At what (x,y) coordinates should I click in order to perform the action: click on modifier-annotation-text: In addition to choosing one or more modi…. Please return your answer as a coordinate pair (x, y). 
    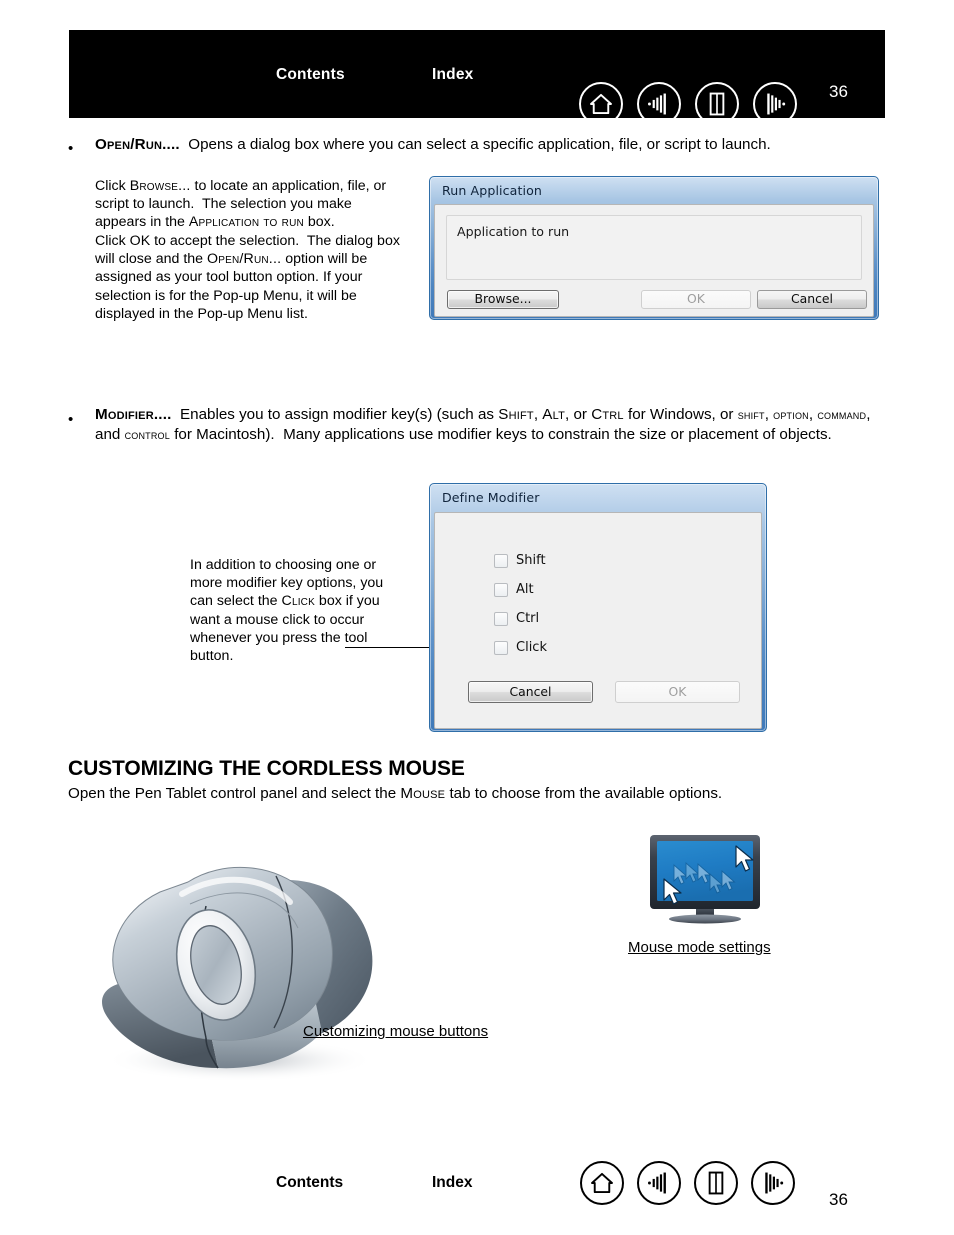
    Looking at the image, I should click on (287, 611).